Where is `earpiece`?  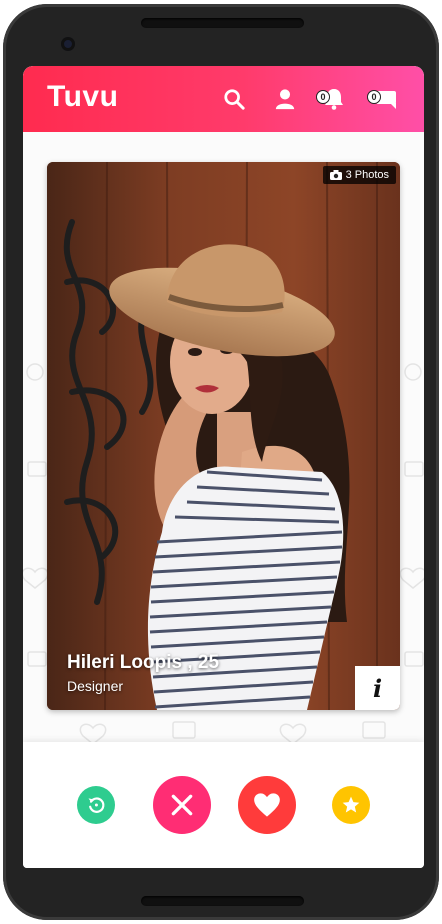
earpiece is located at coordinates (222, 23).